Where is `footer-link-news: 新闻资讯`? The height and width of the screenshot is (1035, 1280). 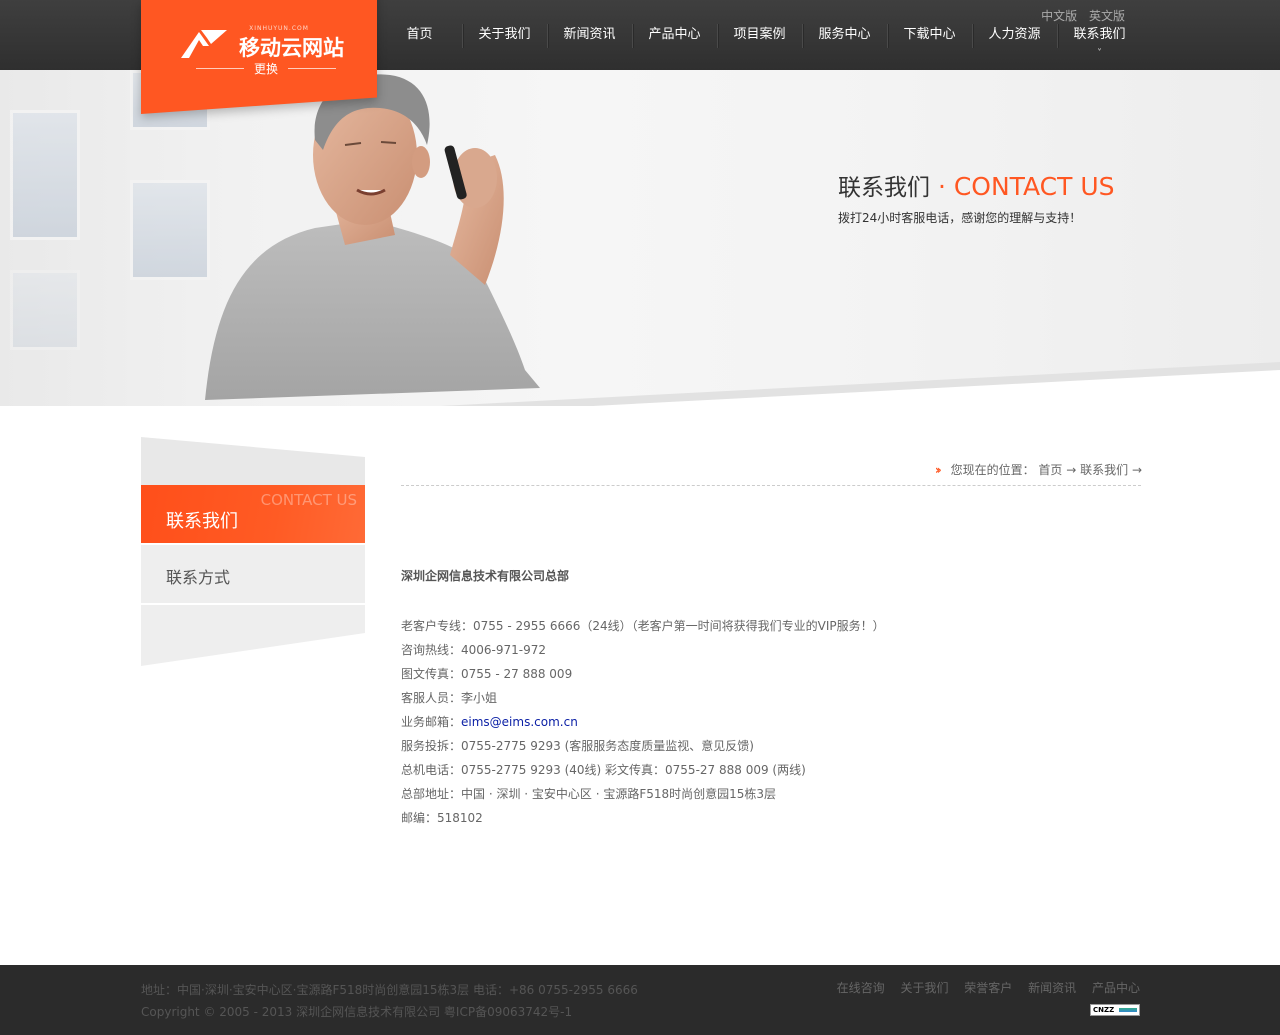
footer-link-news: 新闻资讯 is located at coordinates (1052, 988).